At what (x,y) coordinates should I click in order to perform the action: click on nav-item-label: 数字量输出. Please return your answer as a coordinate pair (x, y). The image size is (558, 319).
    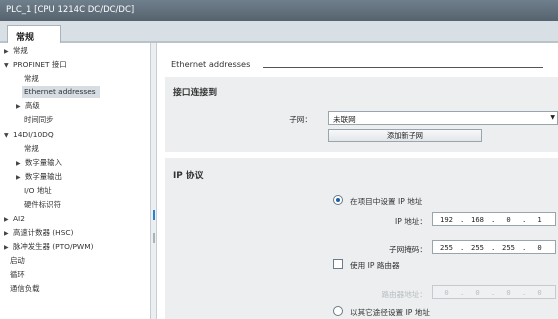
    Looking at the image, I should click on (43, 176).